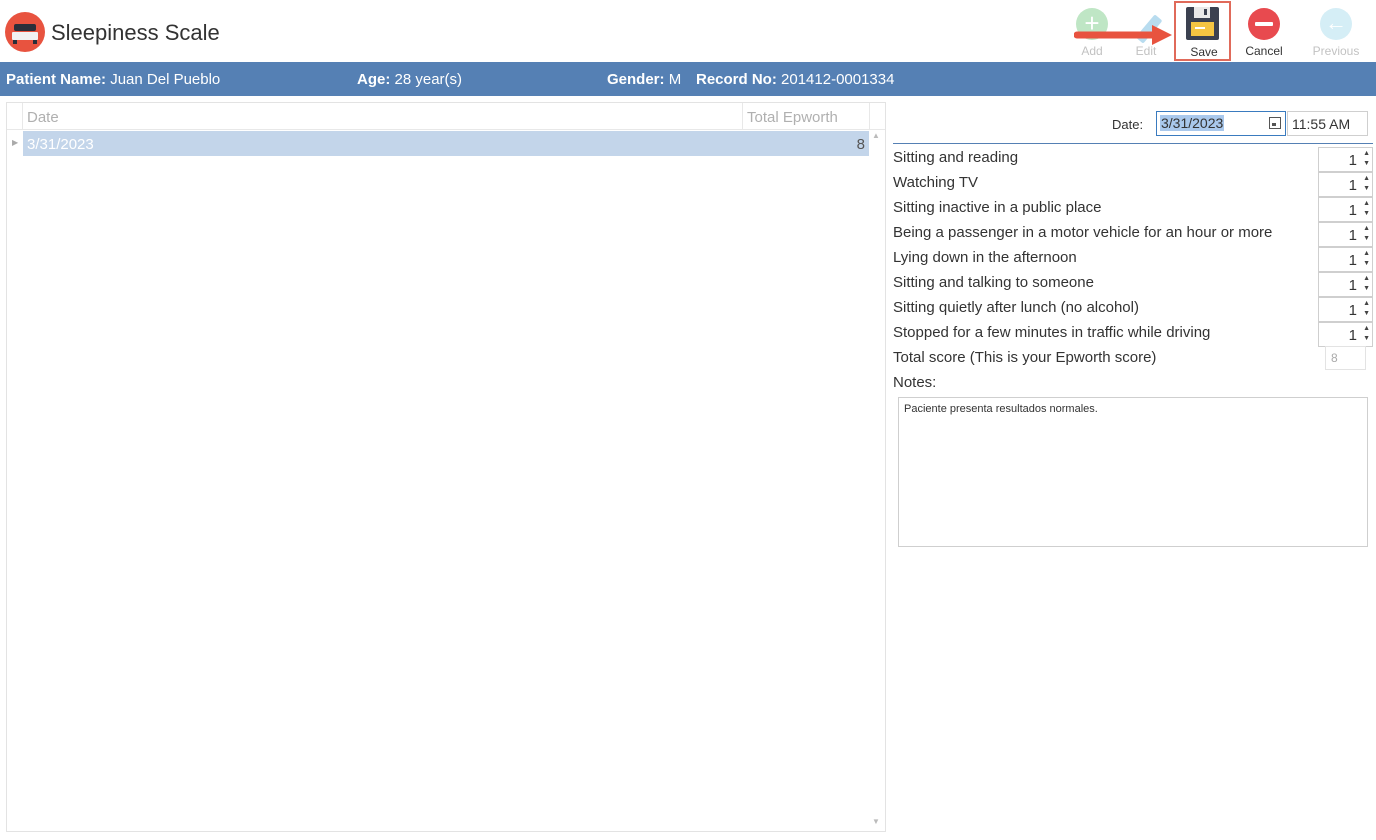  What do you see at coordinates (446, 143) in the screenshot?
I see `table-row: 3/31/2023 8` at bounding box center [446, 143].